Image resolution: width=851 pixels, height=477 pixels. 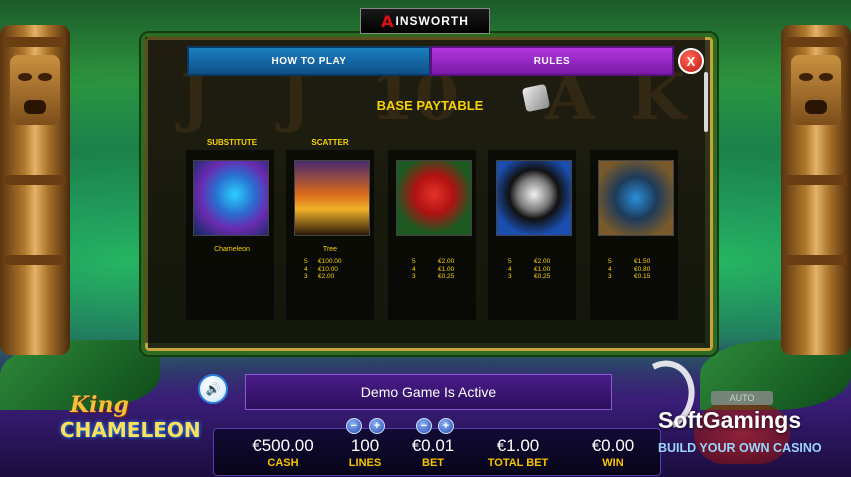 I want to click on speaker-icon: 🔊, so click(x=213, y=389).